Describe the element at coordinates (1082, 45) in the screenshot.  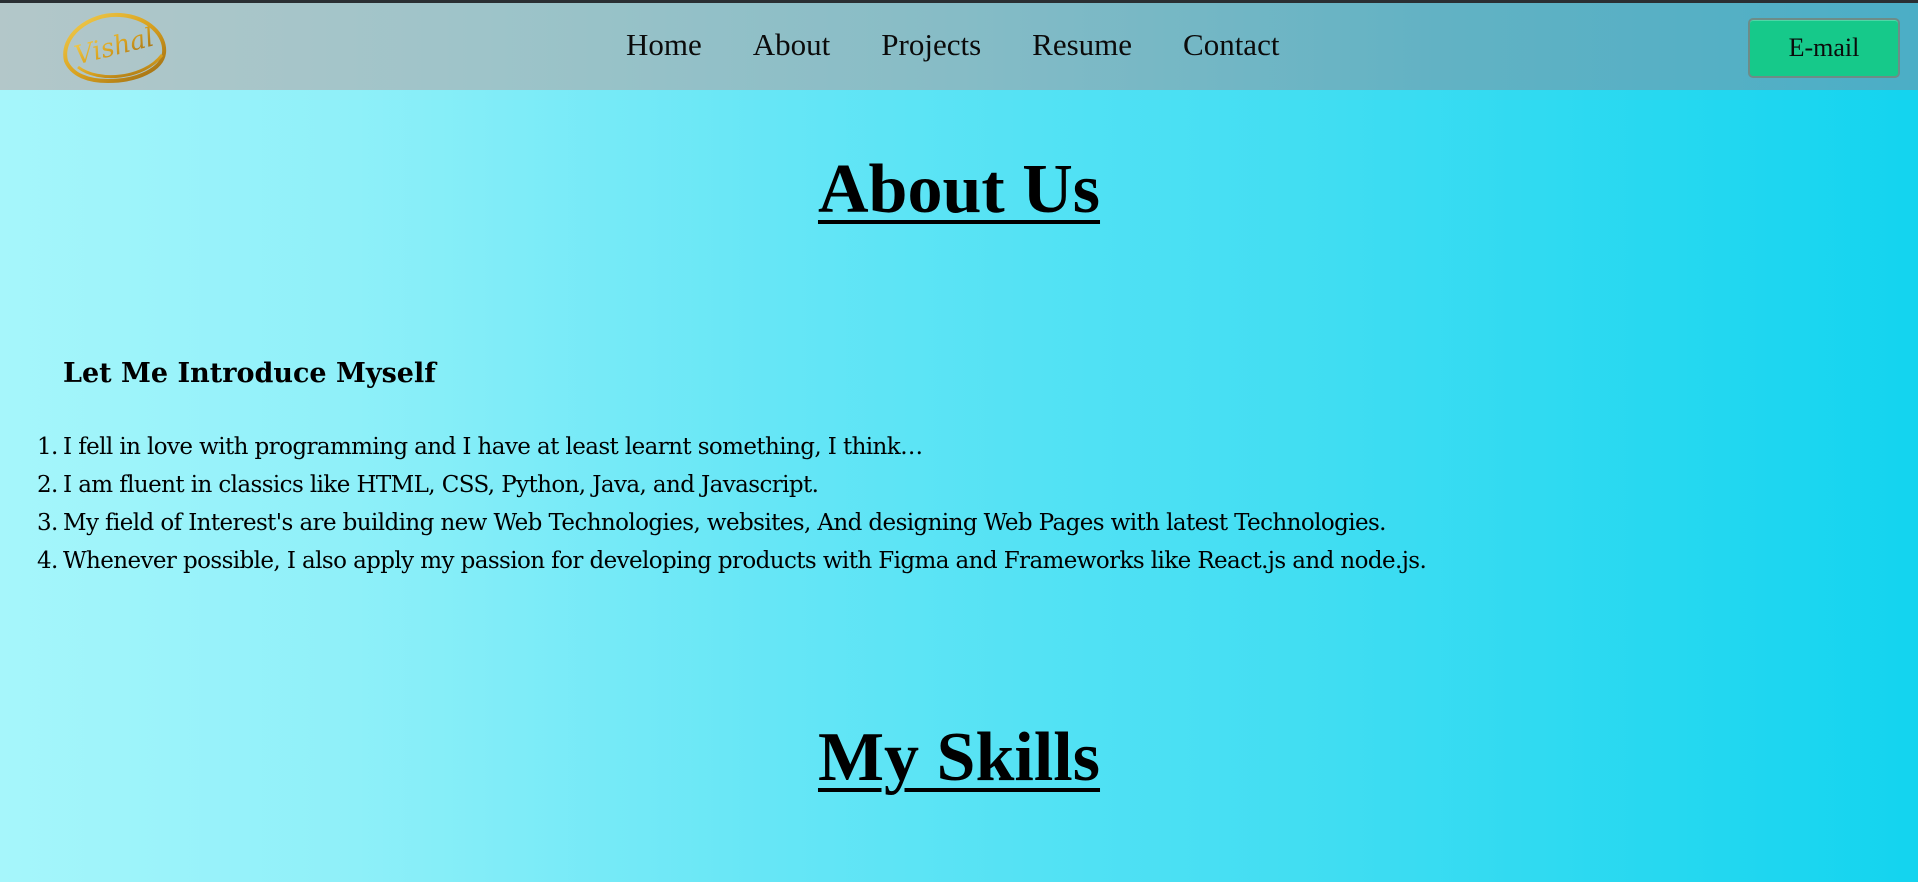
I see `nav-link-resume: Resume` at that location.